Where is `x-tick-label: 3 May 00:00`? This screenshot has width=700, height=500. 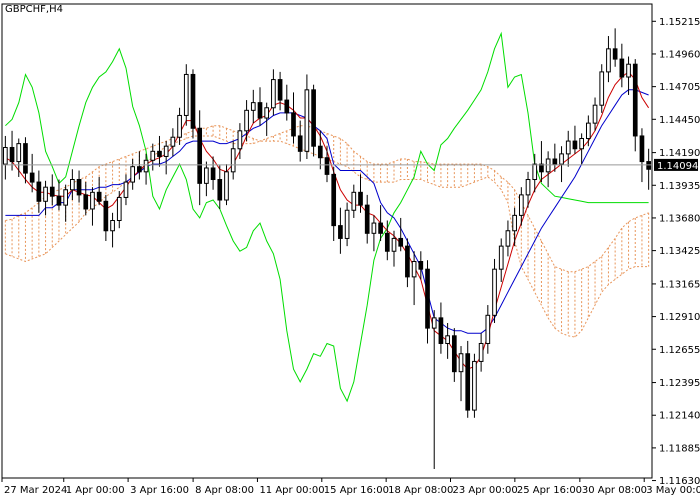
x-tick-label: 3 May 00:00 is located at coordinates (673, 490).